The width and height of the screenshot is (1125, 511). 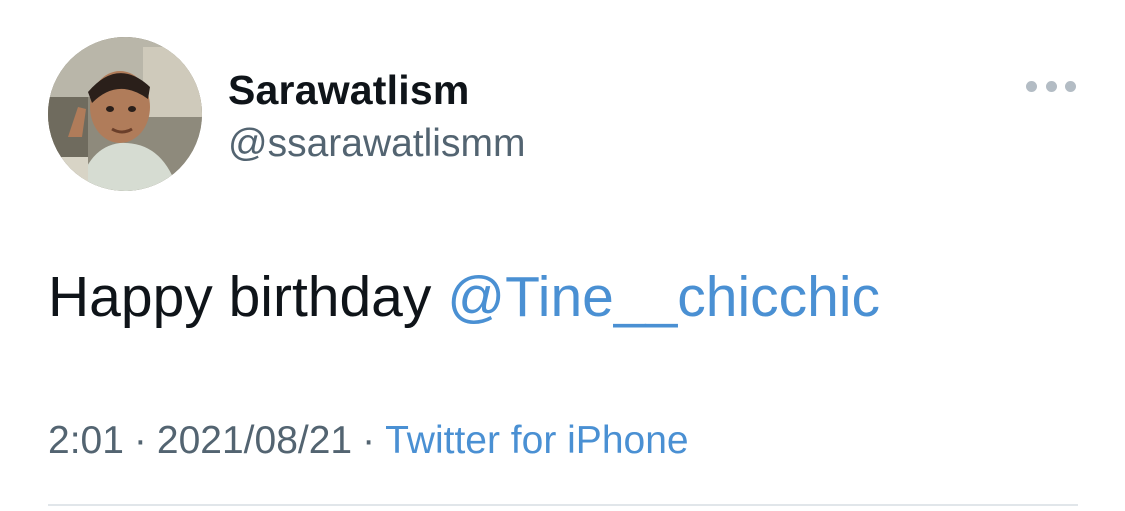 I want to click on tweet-date: 2021/08/21, so click(x=254, y=440).